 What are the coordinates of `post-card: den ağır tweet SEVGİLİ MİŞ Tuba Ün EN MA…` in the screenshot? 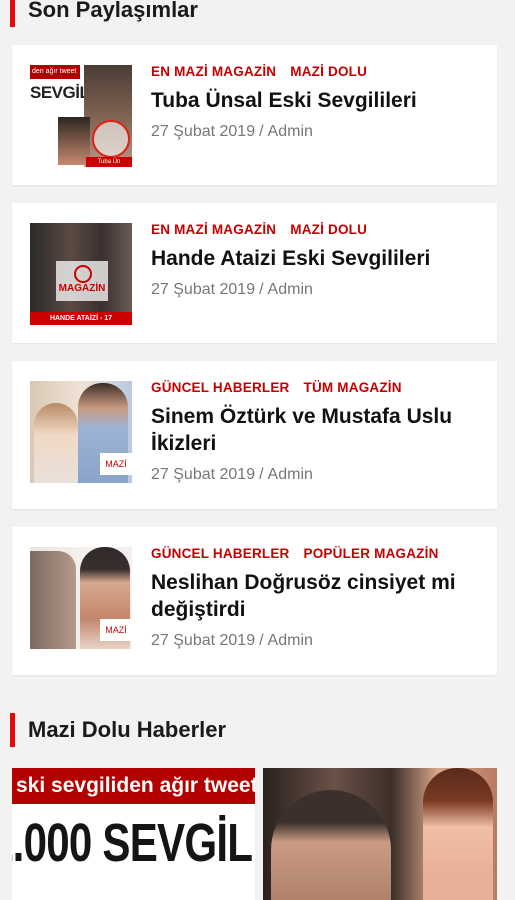 It's located at (254, 115).